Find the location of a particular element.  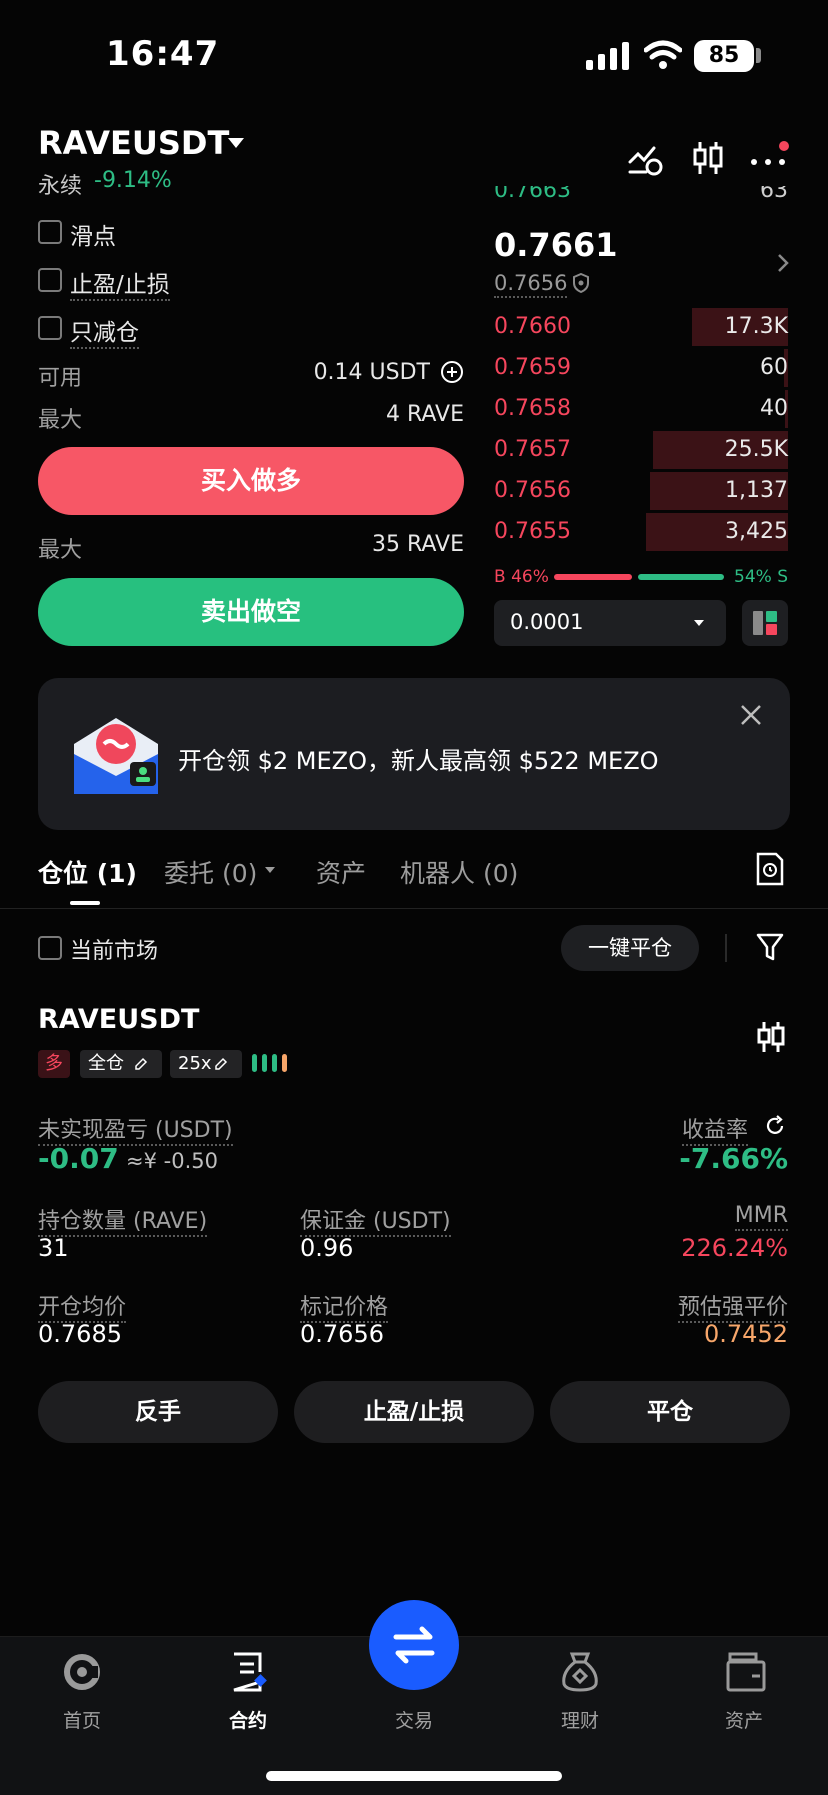

promo-text: 开仓领 $2 MEZO，新人最高领 $522 MEZO is located at coordinates (418, 761).